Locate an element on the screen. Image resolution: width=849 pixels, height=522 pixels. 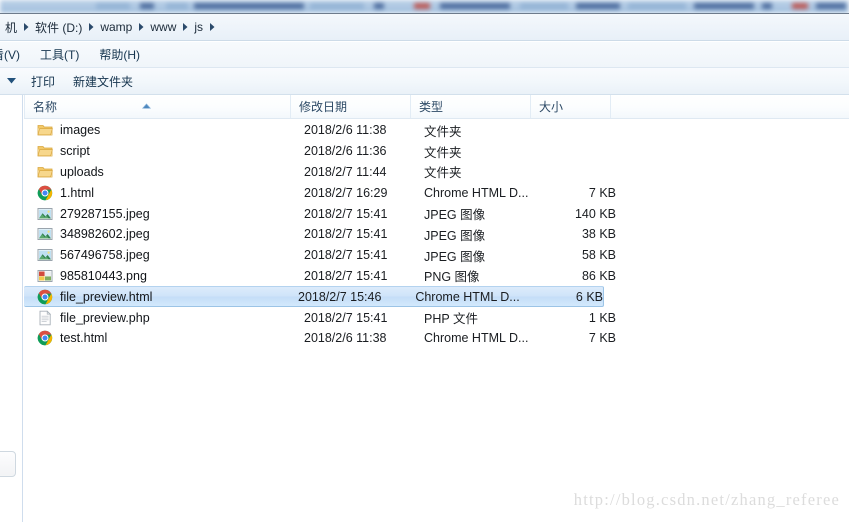
file-row: images 2018/2/6 11:38 文件夹 is located at coordinates (436, 130).